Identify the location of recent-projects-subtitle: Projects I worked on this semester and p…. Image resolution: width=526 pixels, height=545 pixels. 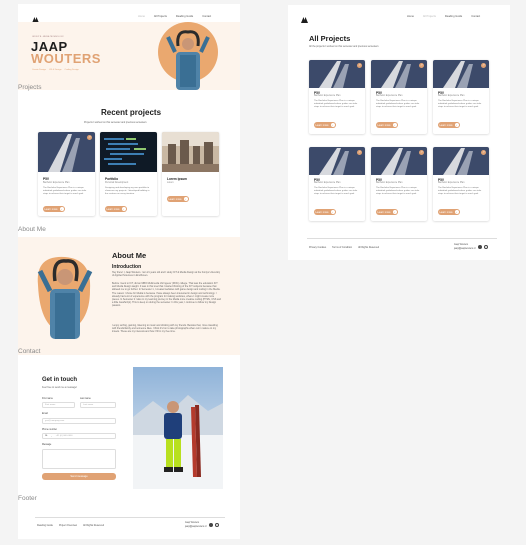
(115, 122).